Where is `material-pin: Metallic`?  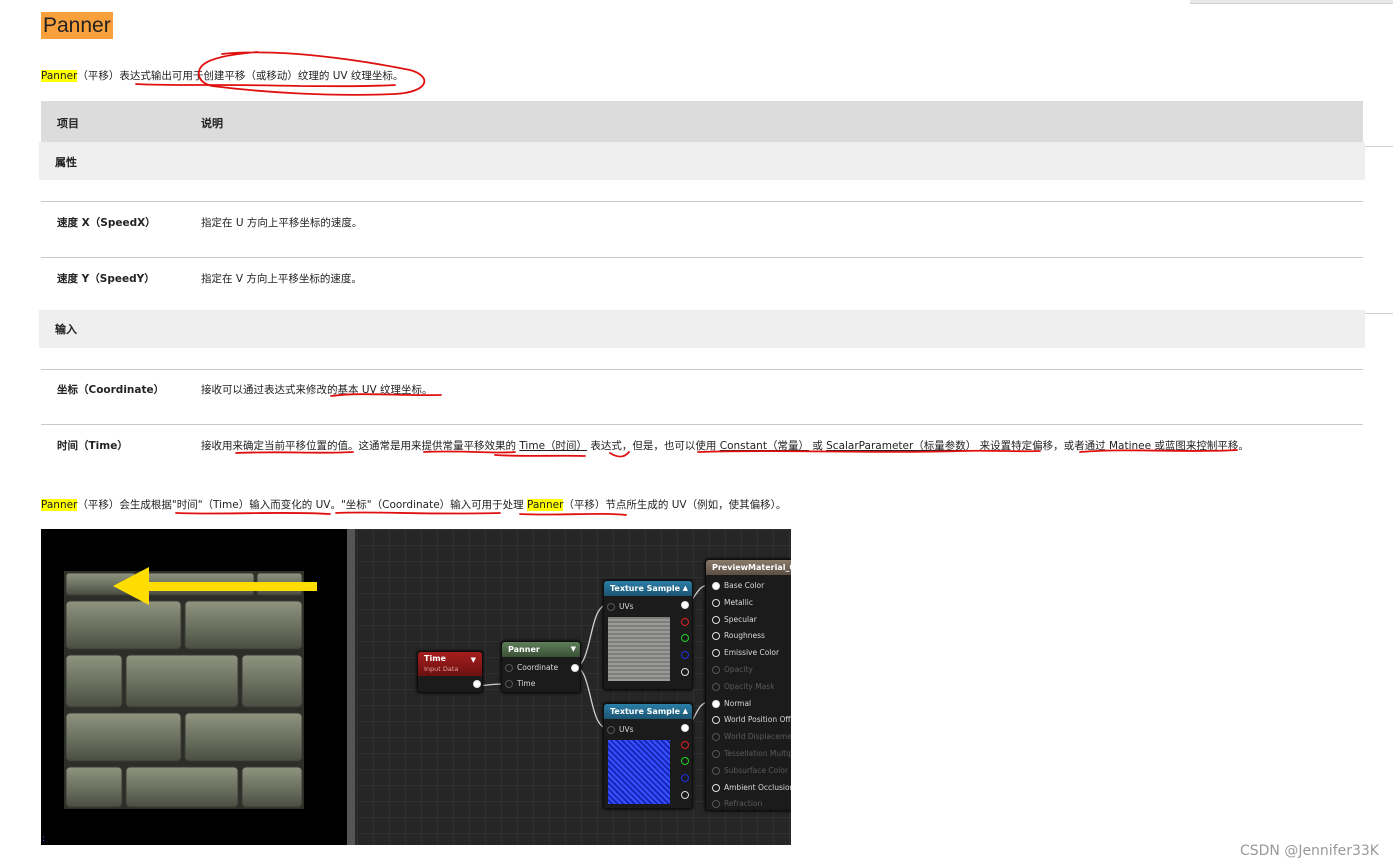 material-pin: Metallic is located at coordinates (732, 602).